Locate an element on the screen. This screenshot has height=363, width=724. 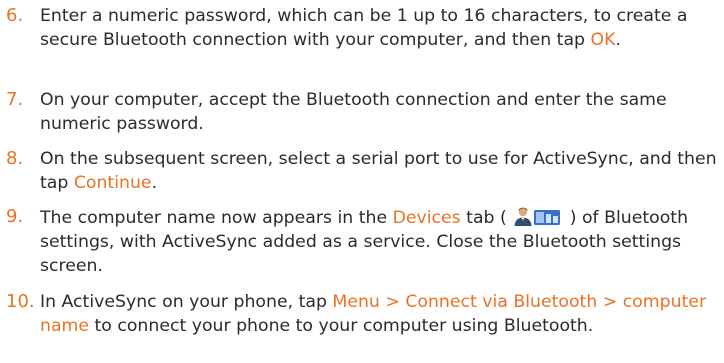
step-number: 9. is located at coordinates (15, 216).